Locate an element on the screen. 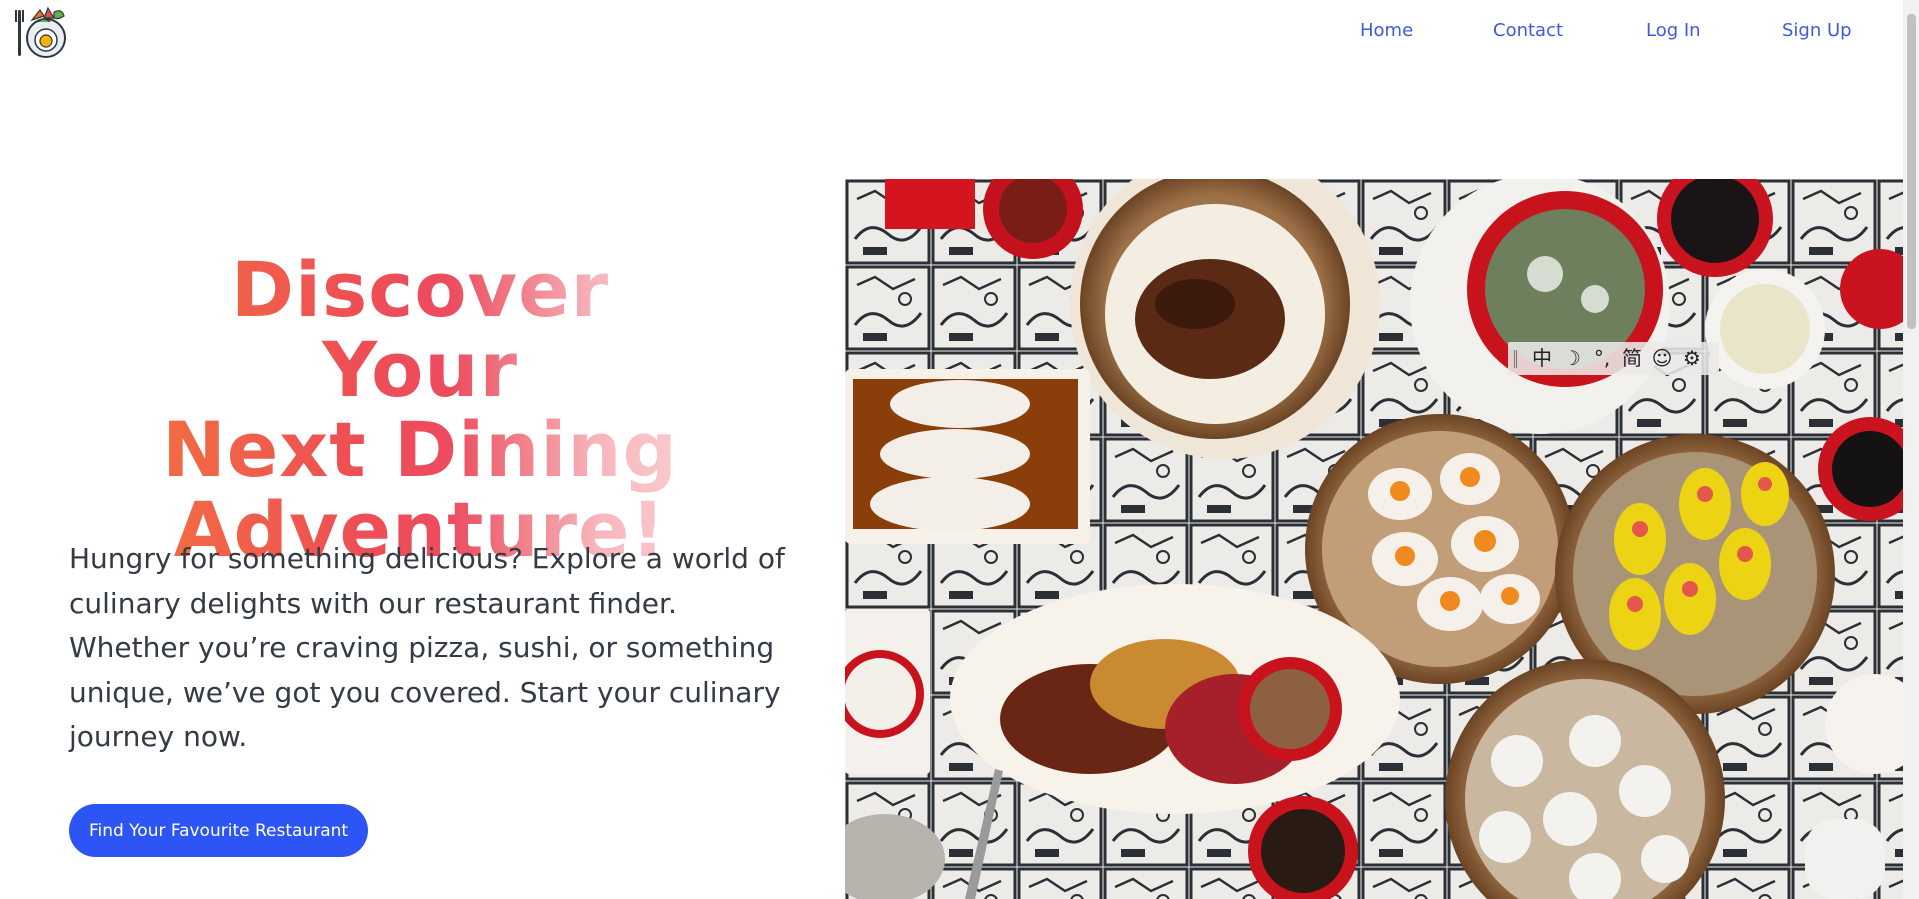  nav-link-log-in: Log In is located at coordinates (1673, 30).